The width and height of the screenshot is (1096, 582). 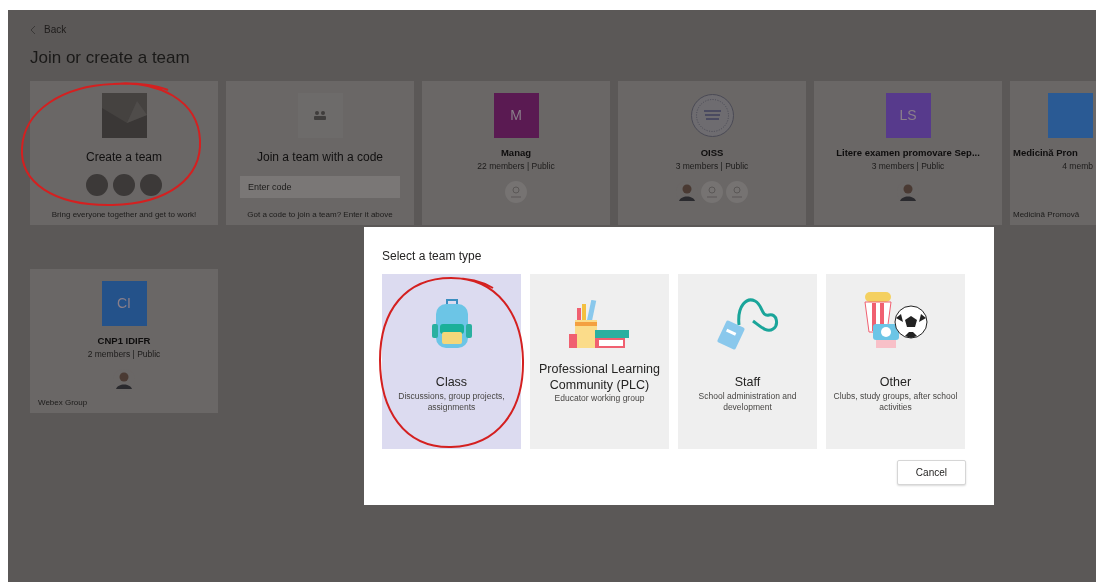 I want to click on id-badge-lanyard-icon, so click(x=747, y=322).